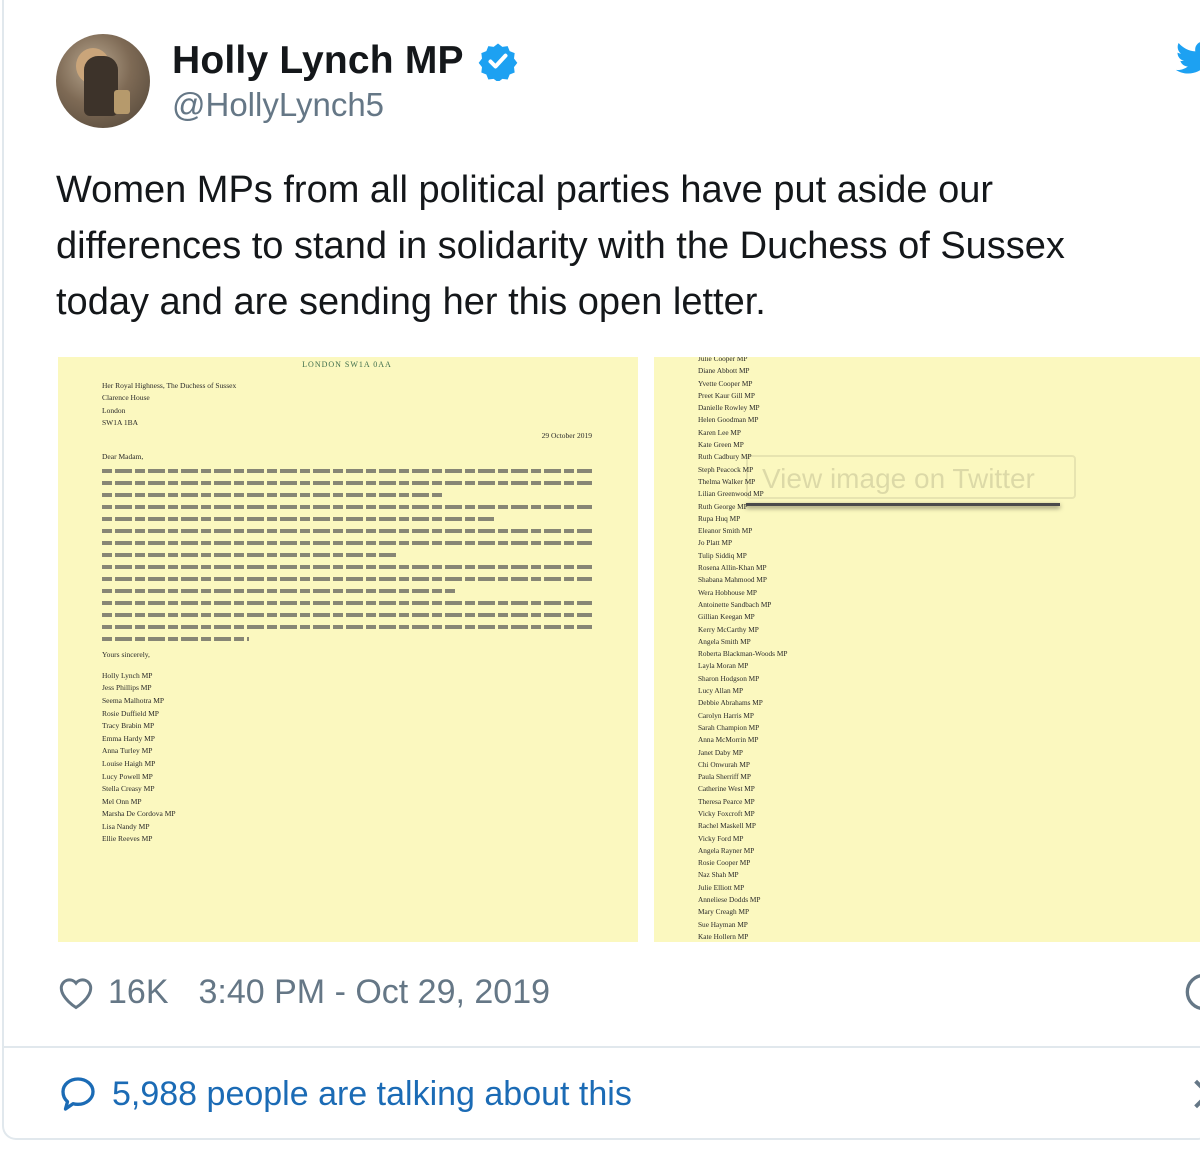 Image resolution: width=1200 pixels, height=1154 pixels. What do you see at coordinates (724, 371) in the screenshot?
I see `signatory: Diane Abbott MP` at bounding box center [724, 371].